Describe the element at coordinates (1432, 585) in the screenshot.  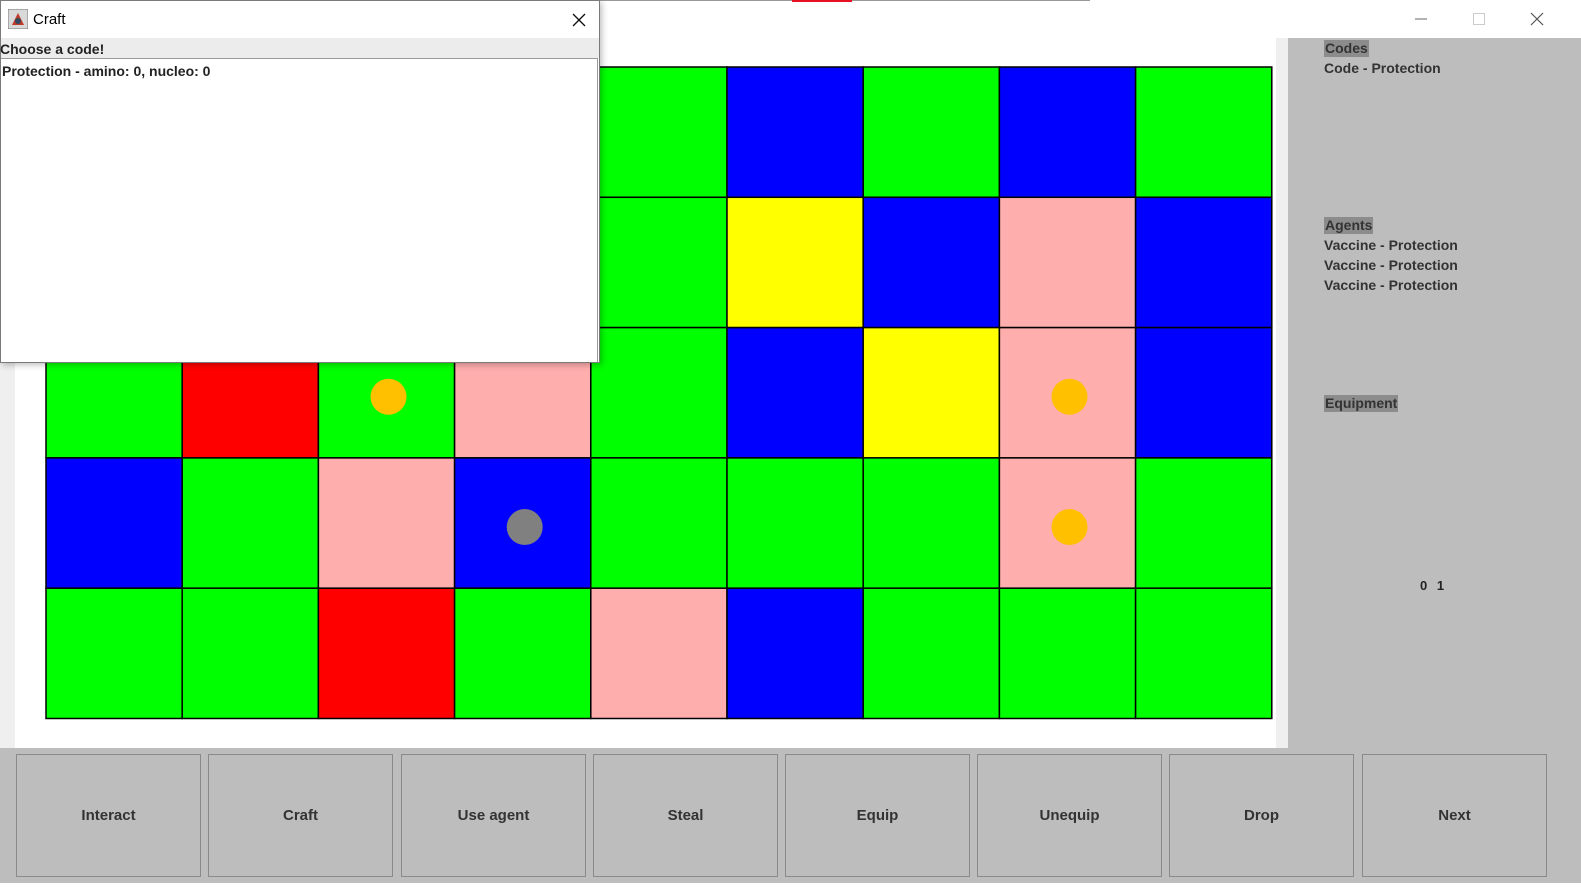
I see `turn-counter: 0 1` at that location.